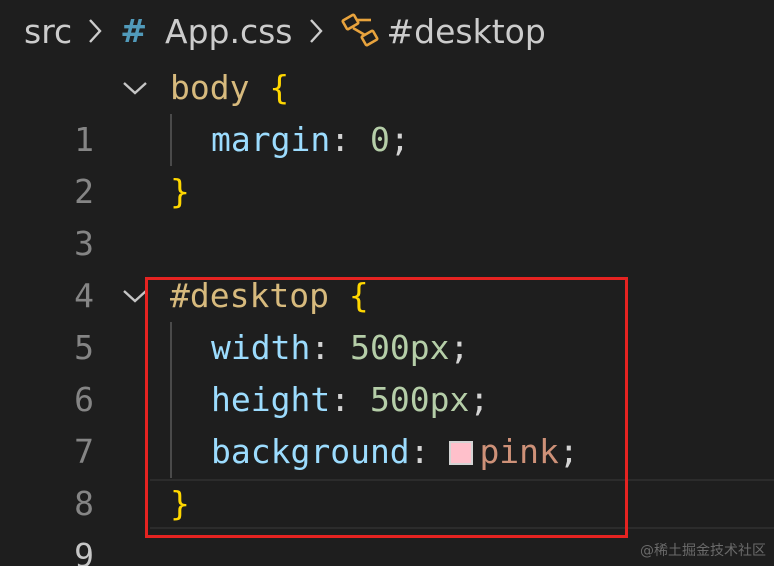 The height and width of the screenshot is (566, 774). What do you see at coordinates (340, 139) in the screenshot?
I see `colon: :` at bounding box center [340, 139].